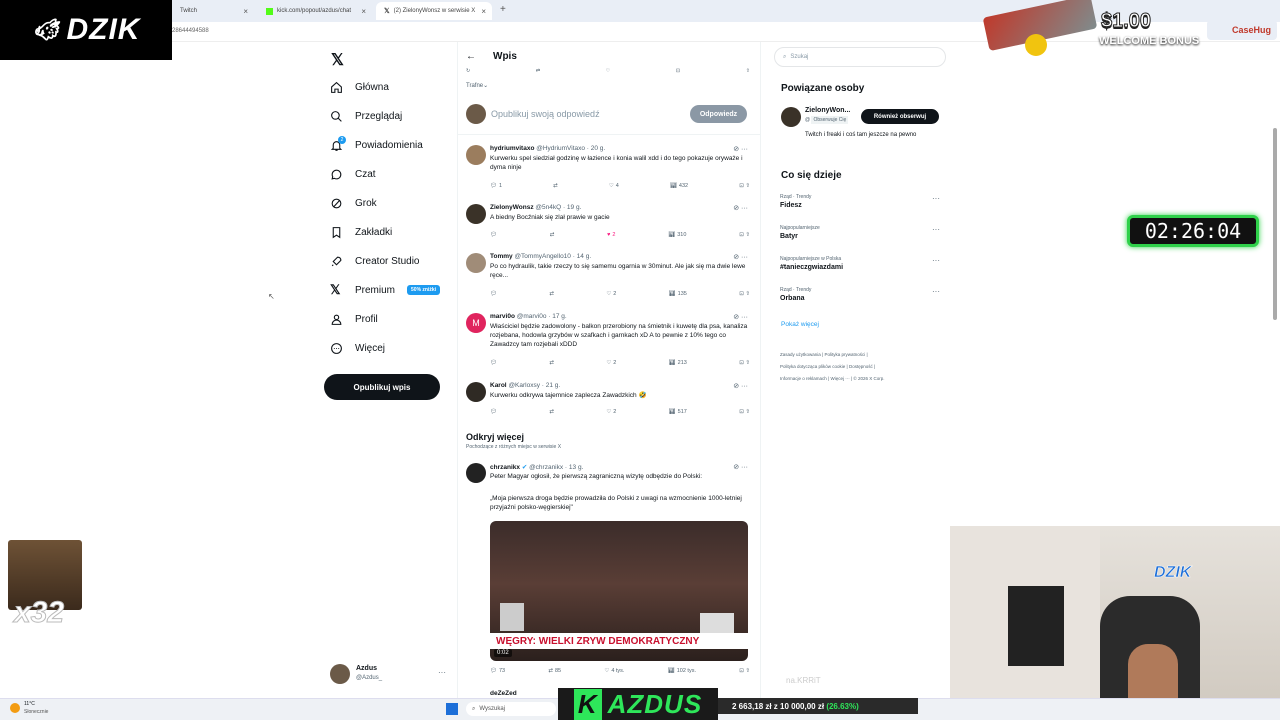 This screenshot has height=720, width=1280. I want to click on account-switcher: Azdus @Azdus_ ···, so click(390, 674).